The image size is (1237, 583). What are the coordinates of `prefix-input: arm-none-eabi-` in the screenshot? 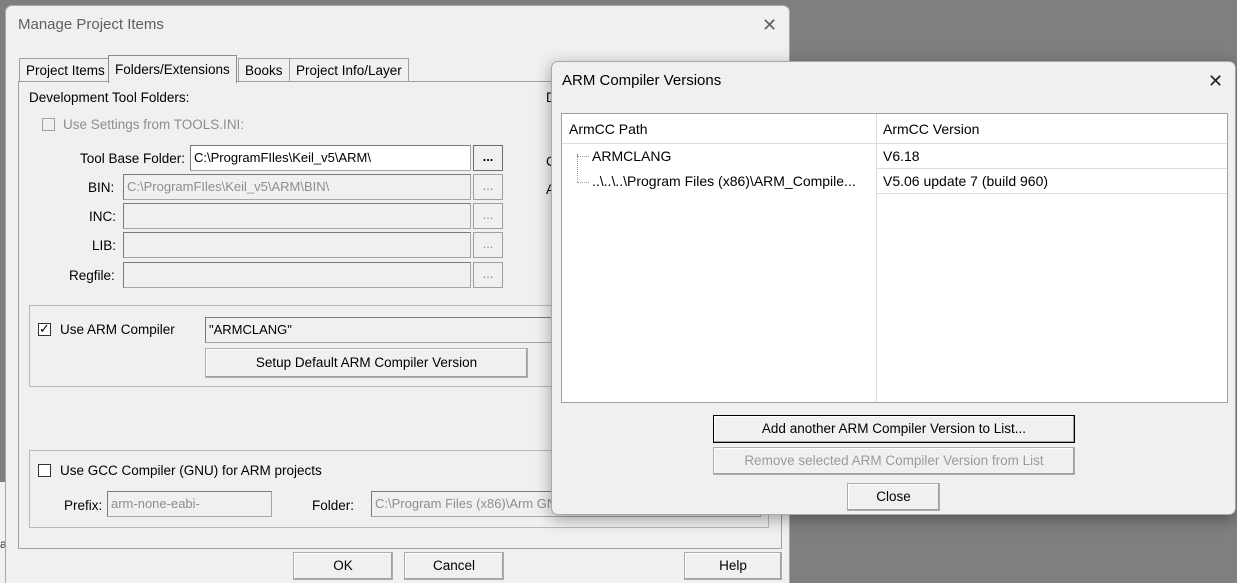 It's located at (189, 504).